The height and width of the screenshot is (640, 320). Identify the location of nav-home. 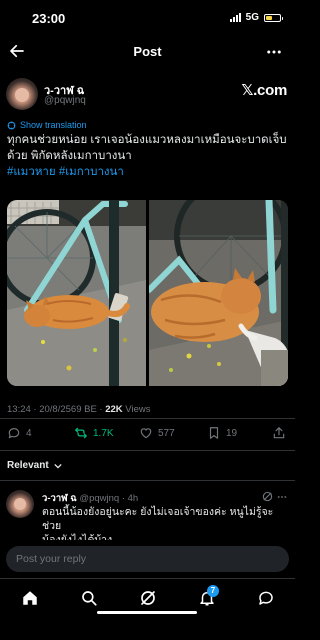
(30, 598).